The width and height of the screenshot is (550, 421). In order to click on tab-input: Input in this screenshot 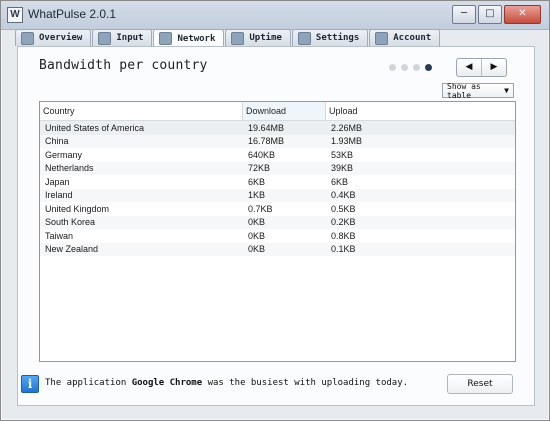, I will do `click(122, 37)`.